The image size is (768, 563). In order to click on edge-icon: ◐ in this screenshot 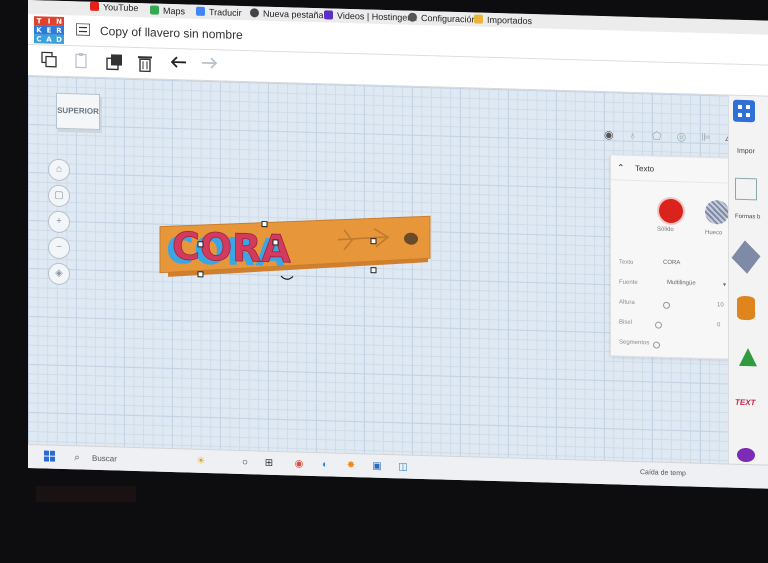, I will do `click(325, 465)`.